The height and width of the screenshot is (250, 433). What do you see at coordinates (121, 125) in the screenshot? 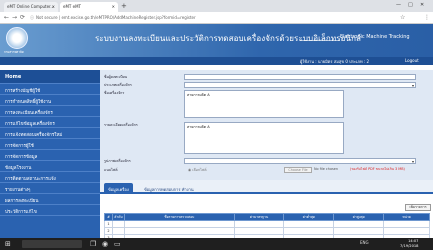
I see `field-label: รายละเอียดเครื่องจักร` at bounding box center [121, 125].